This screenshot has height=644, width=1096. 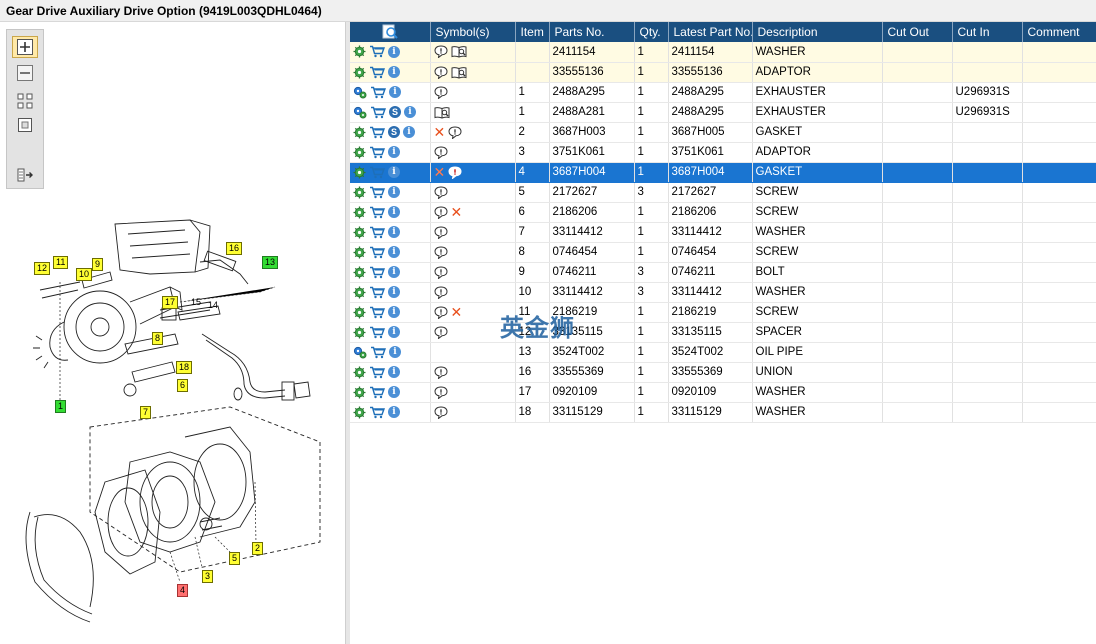 What do you see at coordinates (710, 132) in the screenshot?
I see `latest-part-no-cell: 3687H005` at bounding box center [710, 132].